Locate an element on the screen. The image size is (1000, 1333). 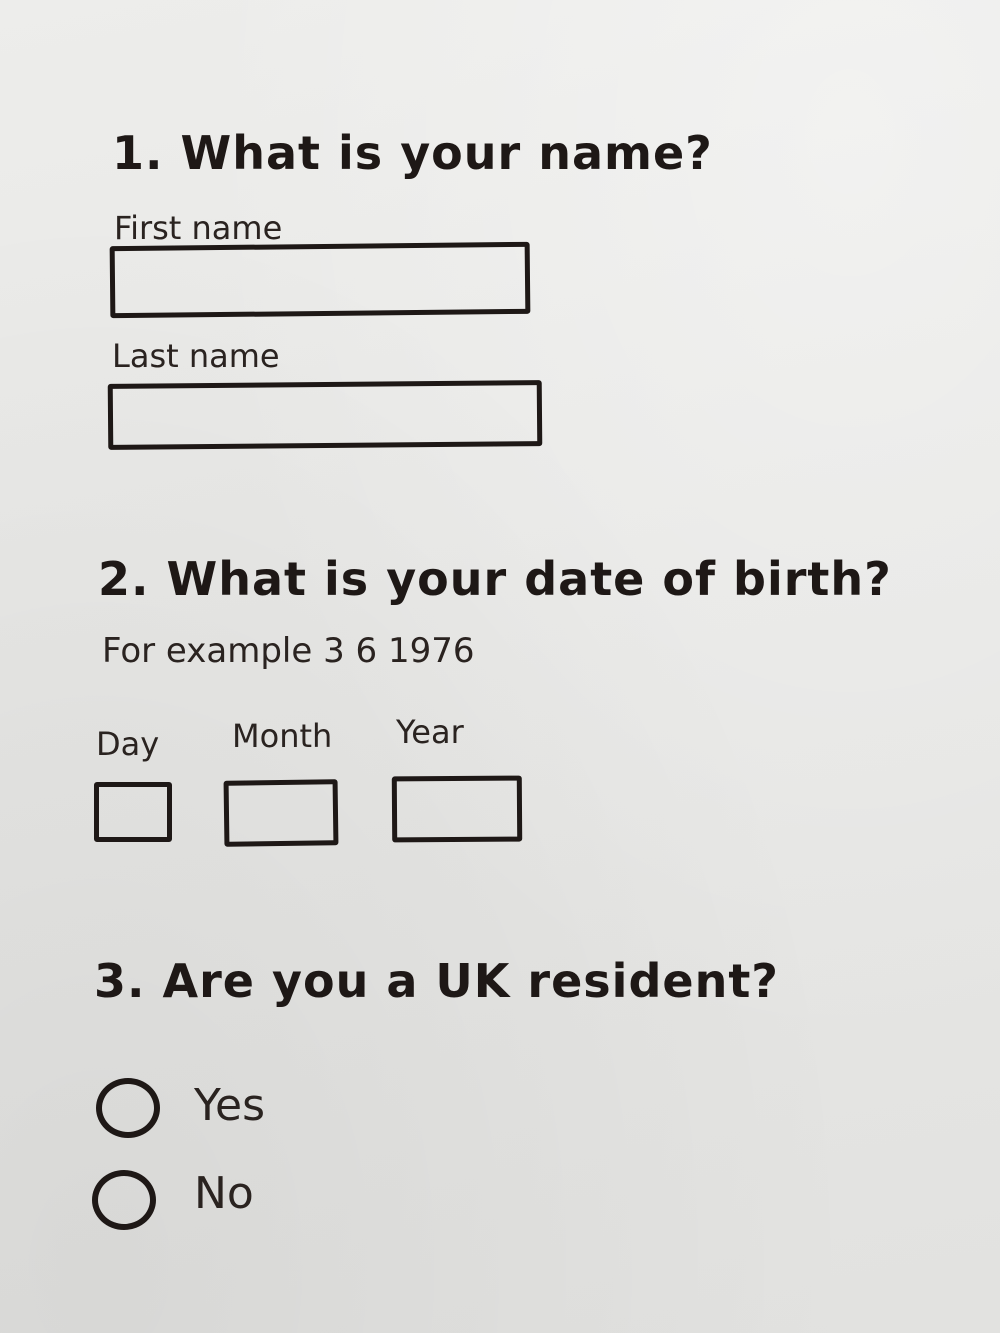
month-label: Month is located at coordinates (282, 736).